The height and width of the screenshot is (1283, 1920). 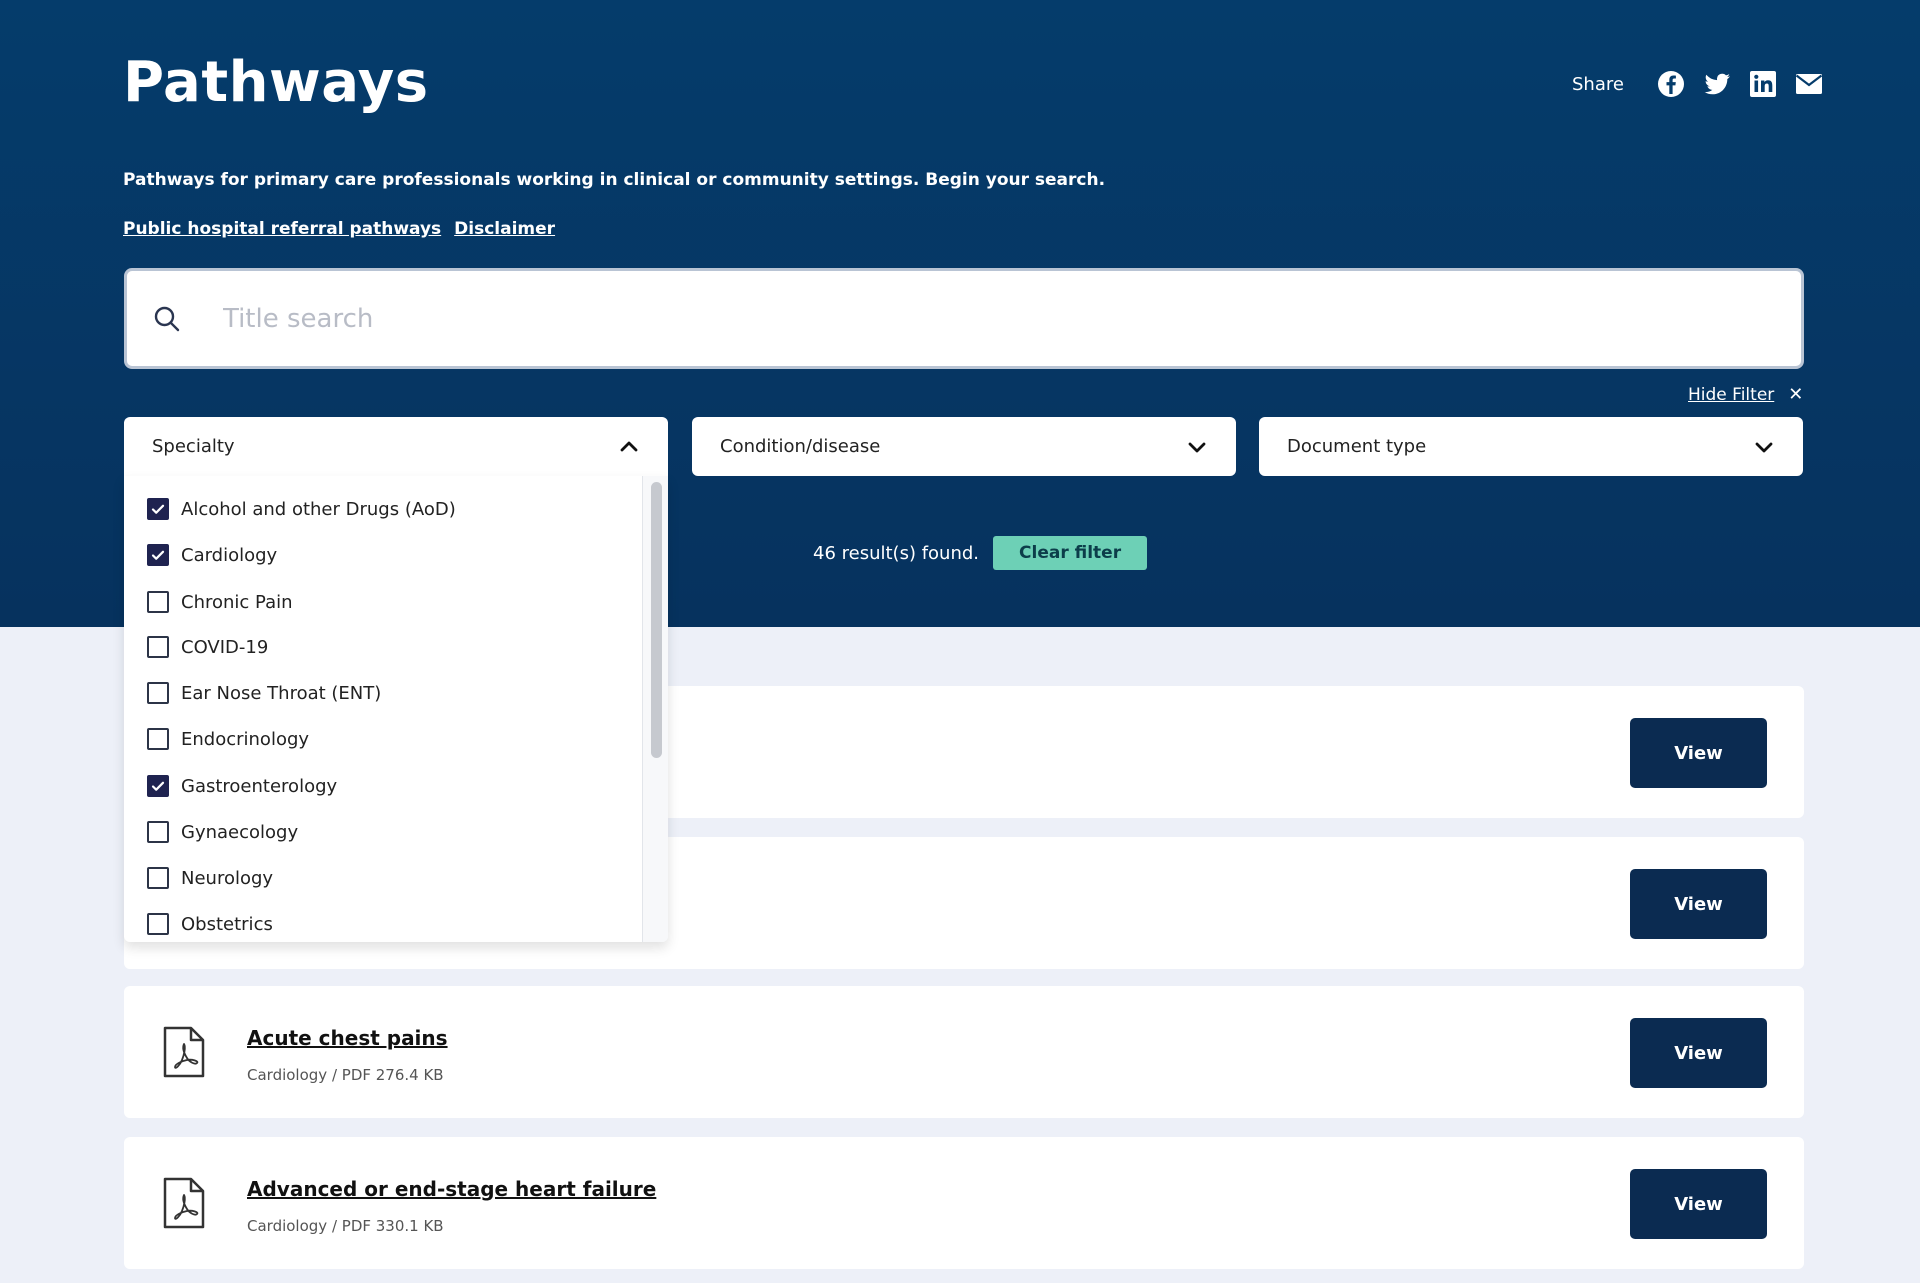 I want to click on document-type-filter-label: Document type, so click(x=1357, y=446).